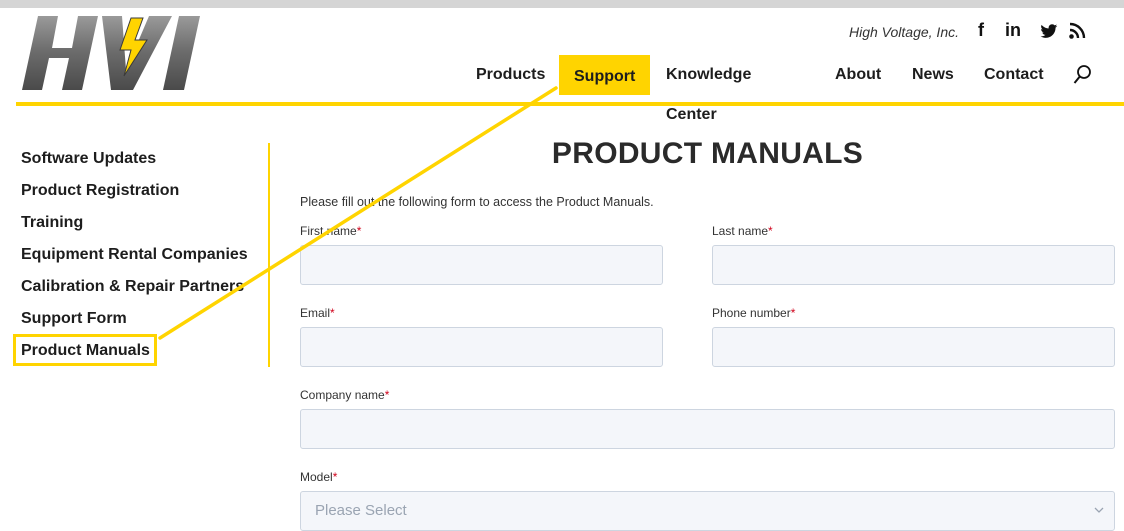  What do you see at coordinates (361, 510) in the screenshot?
I see `model-select-value: Please Select` at bounding box center [361, 510].